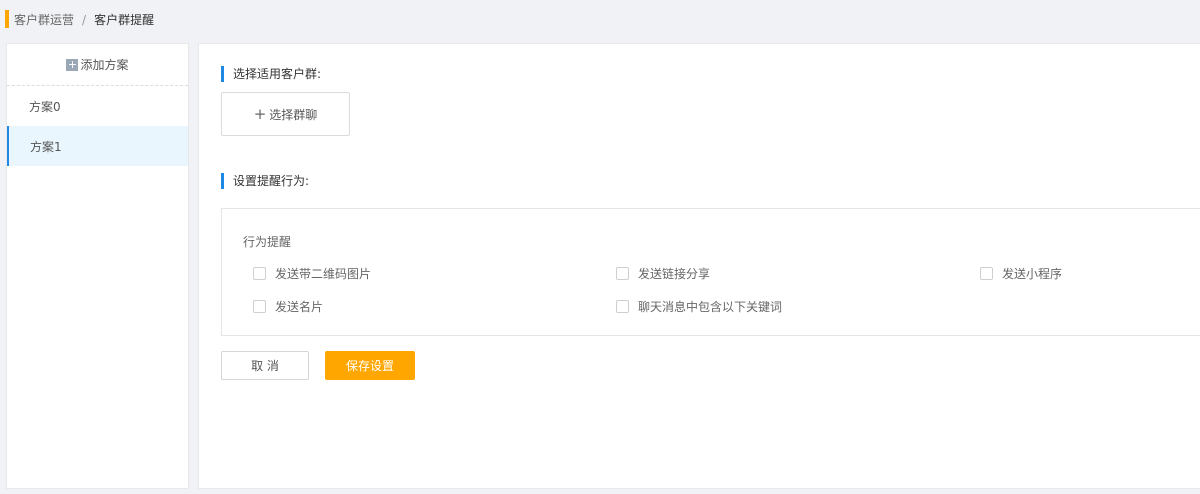  What do you see at coordinates (7, 19) in the screenshot?
I see `breadcrumb-accent-bar` at bounding box center [7, 19].